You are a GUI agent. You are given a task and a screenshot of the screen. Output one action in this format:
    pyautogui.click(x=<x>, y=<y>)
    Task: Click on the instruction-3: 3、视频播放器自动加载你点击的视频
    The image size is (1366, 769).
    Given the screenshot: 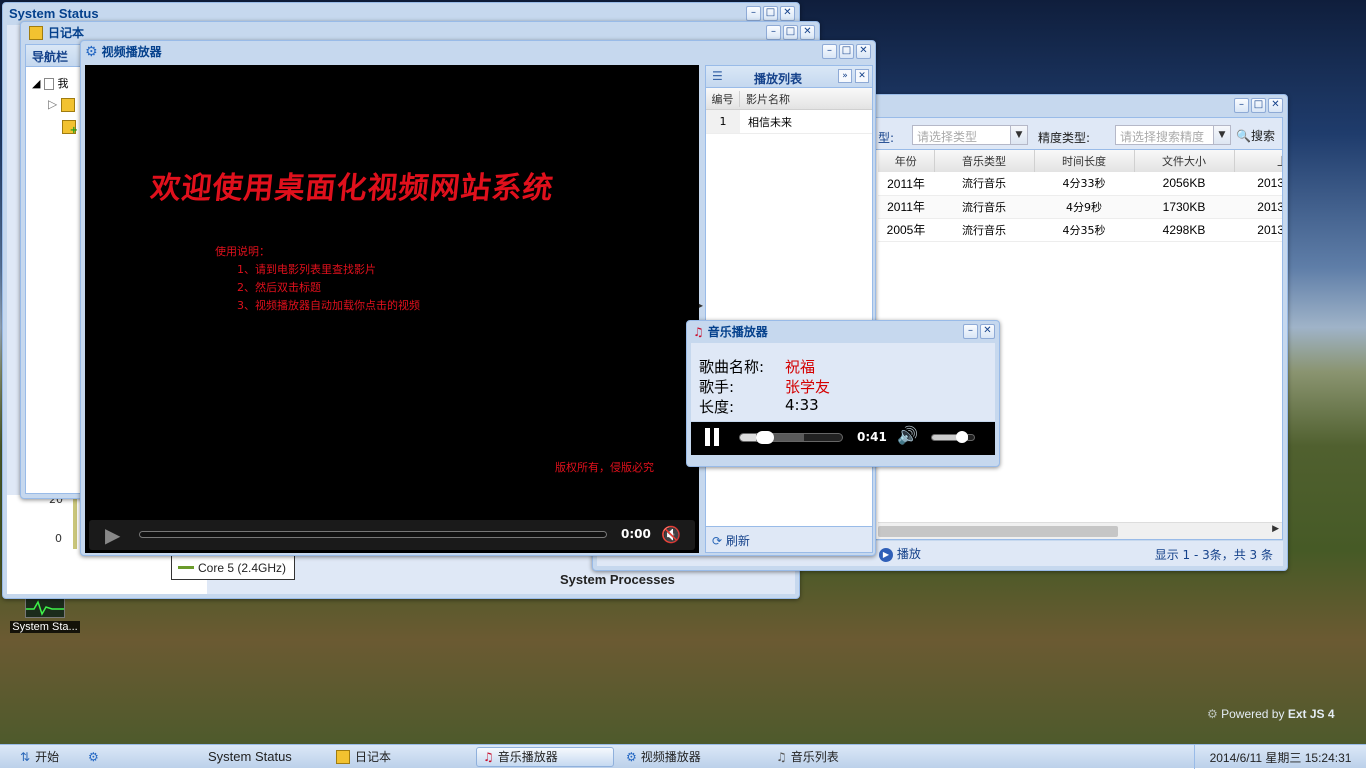 What is the action you would take?
    pyautogui.click(x=328, y=305)
    